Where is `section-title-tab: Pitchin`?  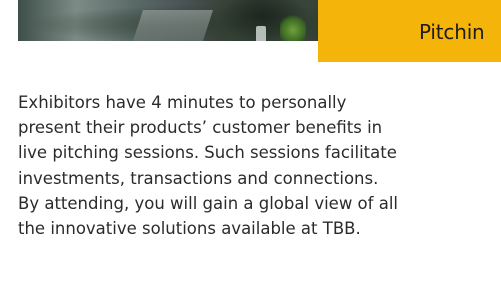
section-title-tab: Pitchin is located at coordinates (409, 31).